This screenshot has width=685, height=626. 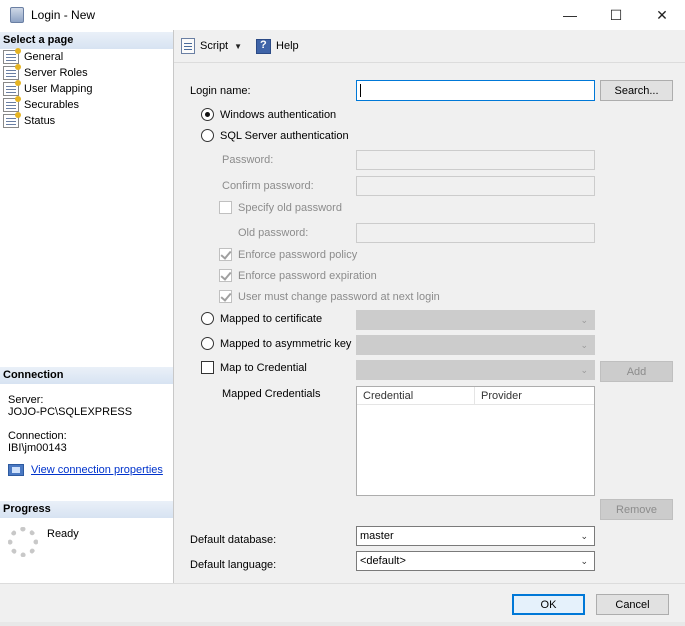 What do you see at coordinates (207, 135) in the screenshot?
I see `sql-auth-radio` at bounding box center [207, 135].